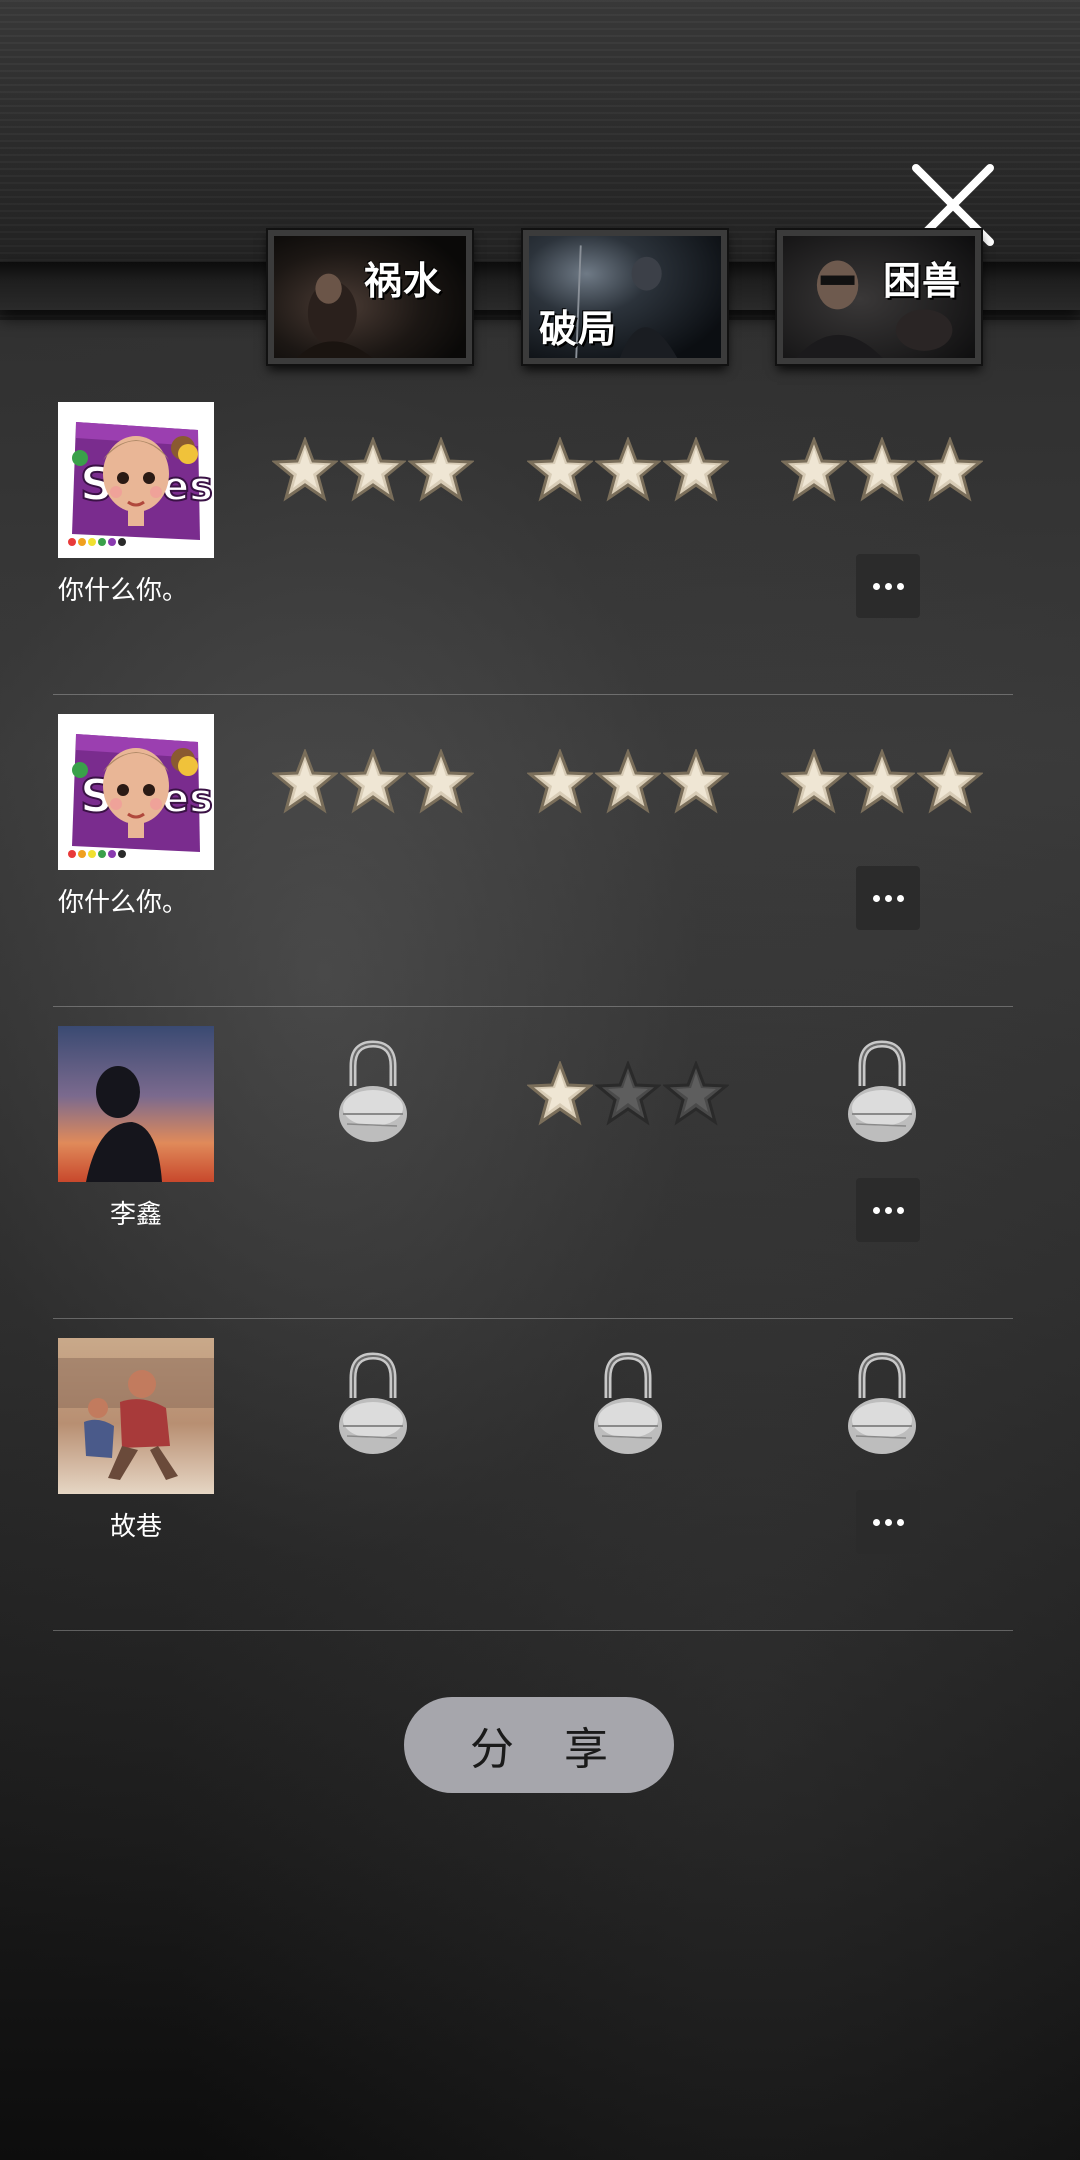 The image size is (1080, 2160). I want to click on player-name: 故巷, so click(135, 1527).